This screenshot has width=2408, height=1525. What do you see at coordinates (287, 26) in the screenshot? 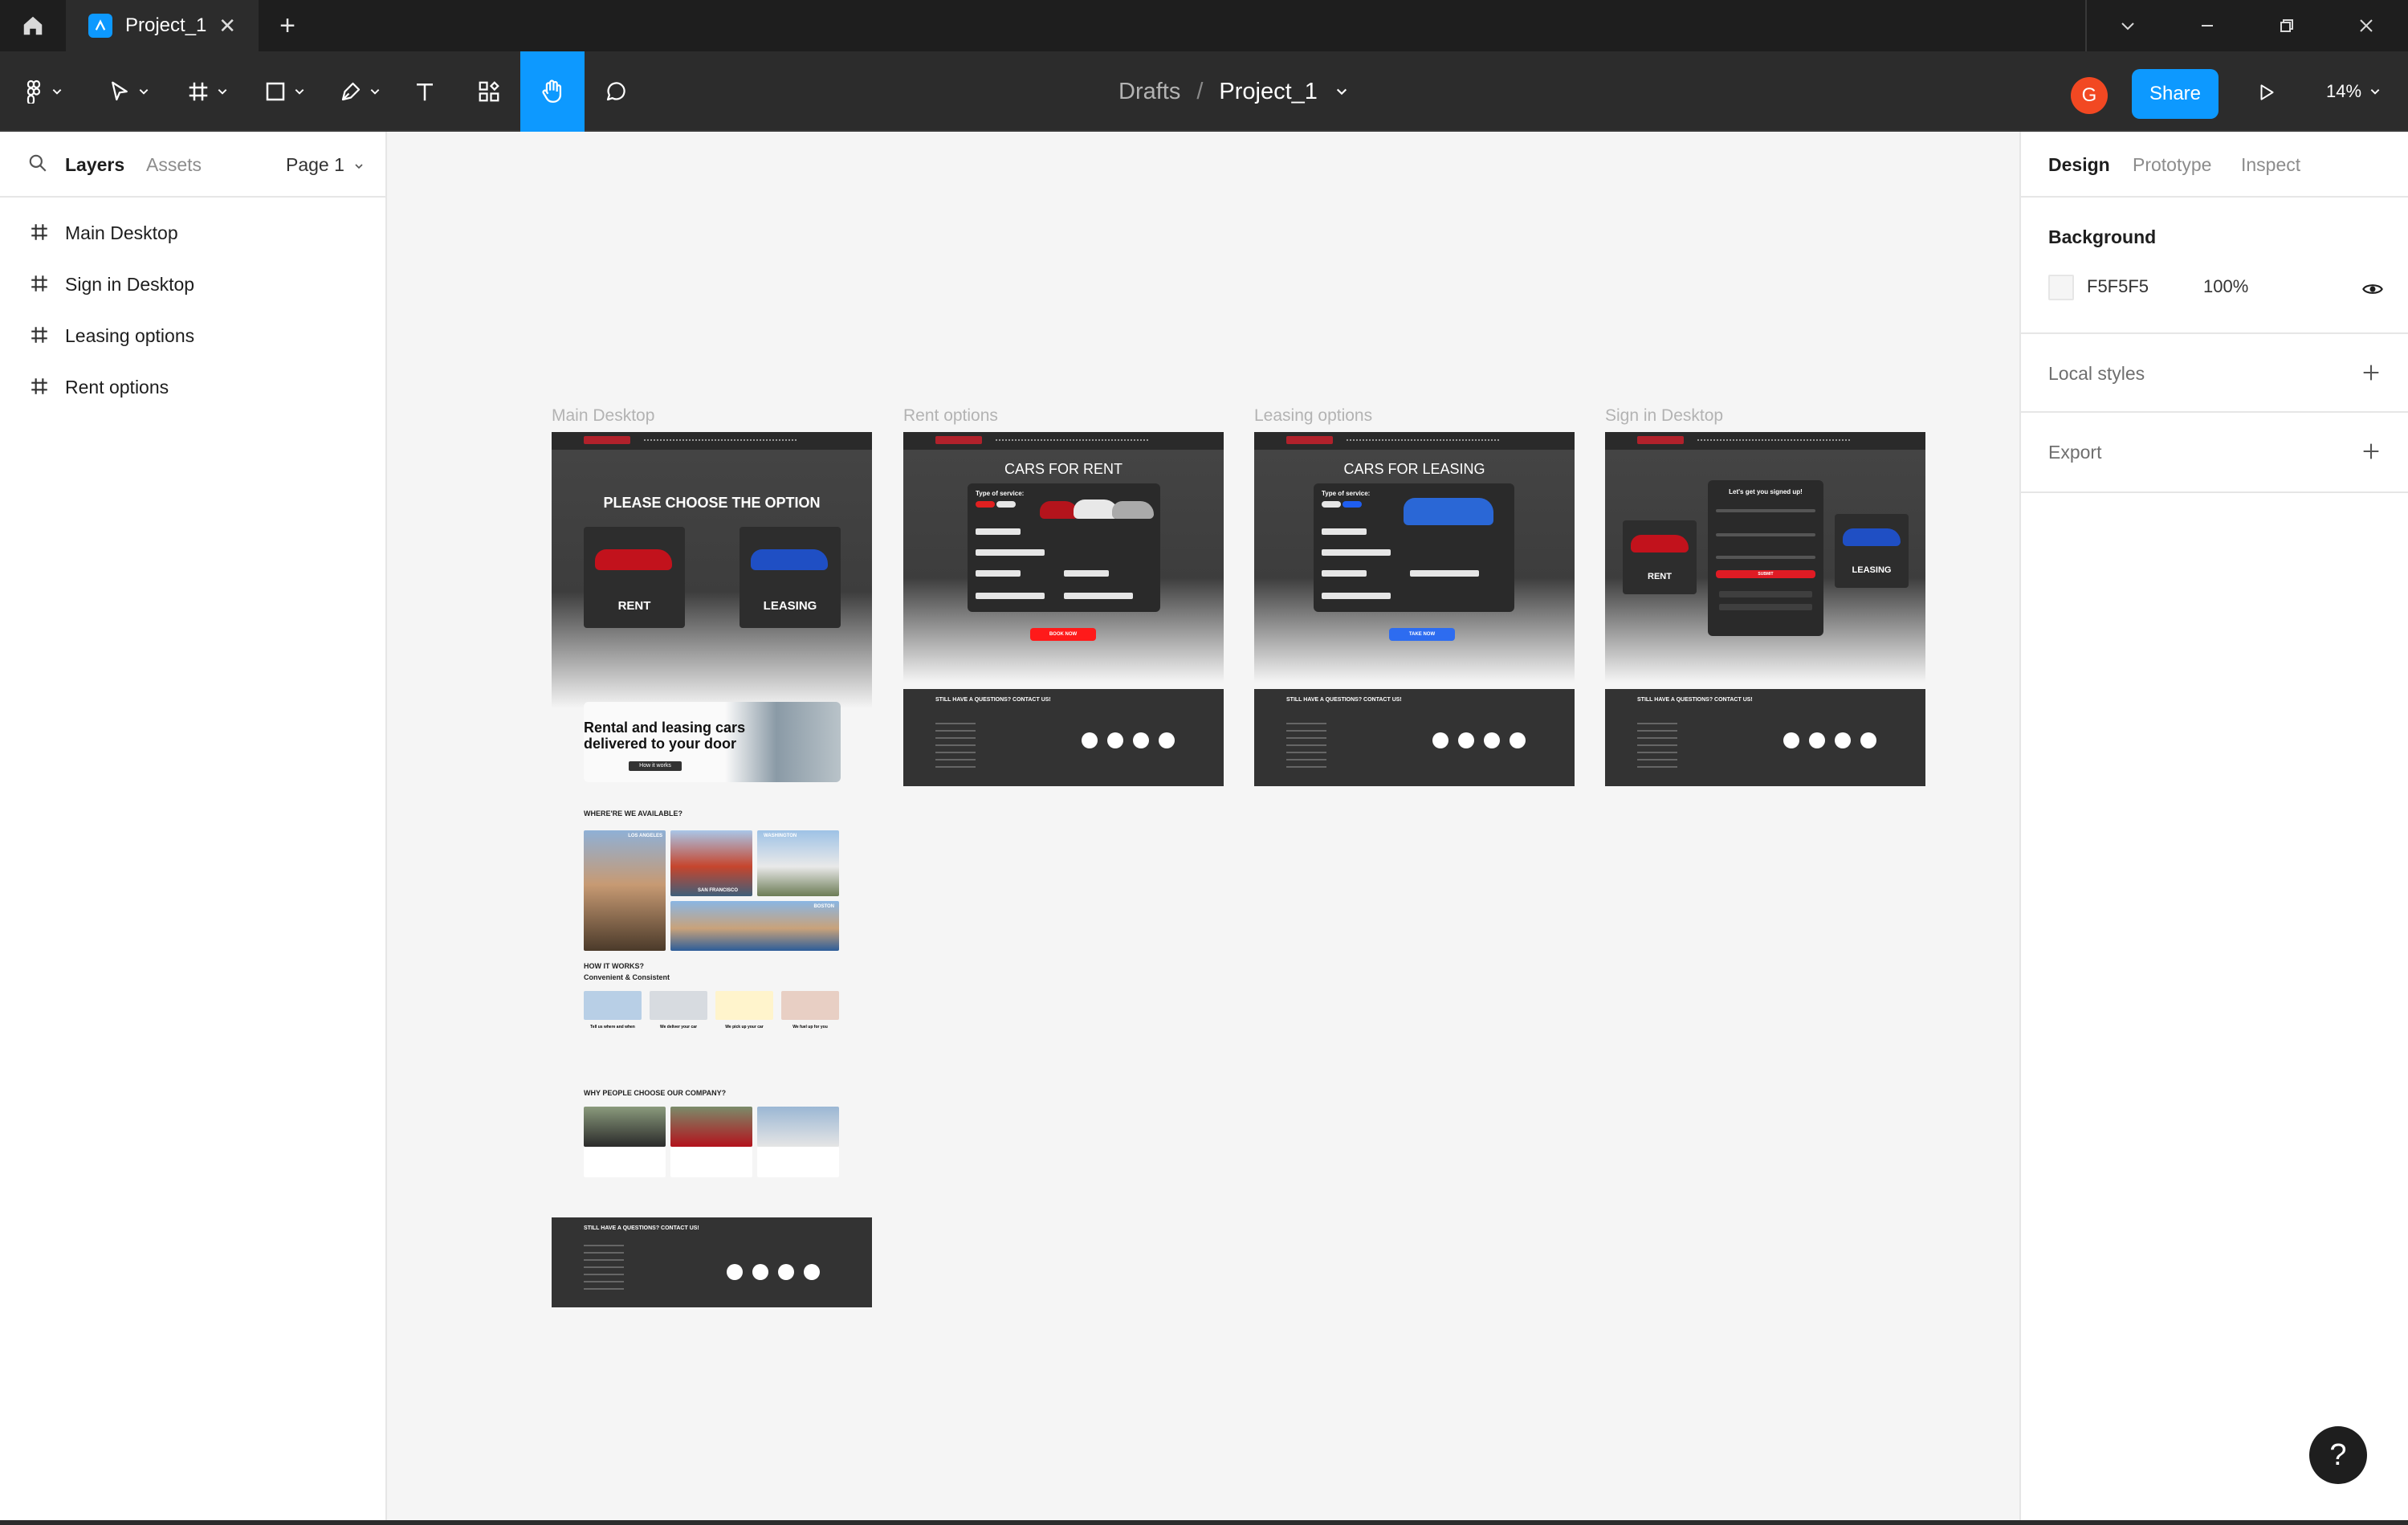
I see `add-tab-icon: +` at bounding box center [287, 26].